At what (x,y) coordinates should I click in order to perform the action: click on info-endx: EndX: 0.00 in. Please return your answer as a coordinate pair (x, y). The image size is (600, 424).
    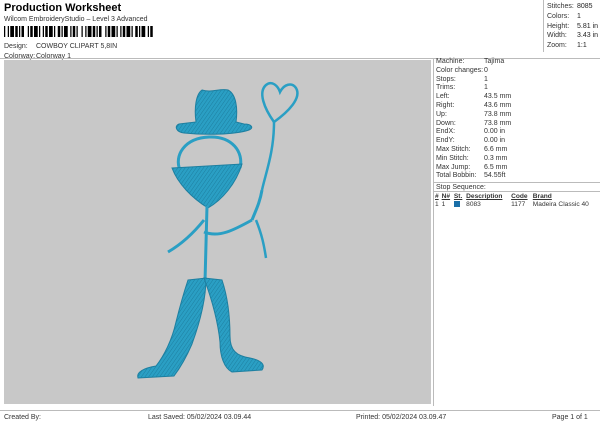
    Looking at the image, I should click on (518, 132).